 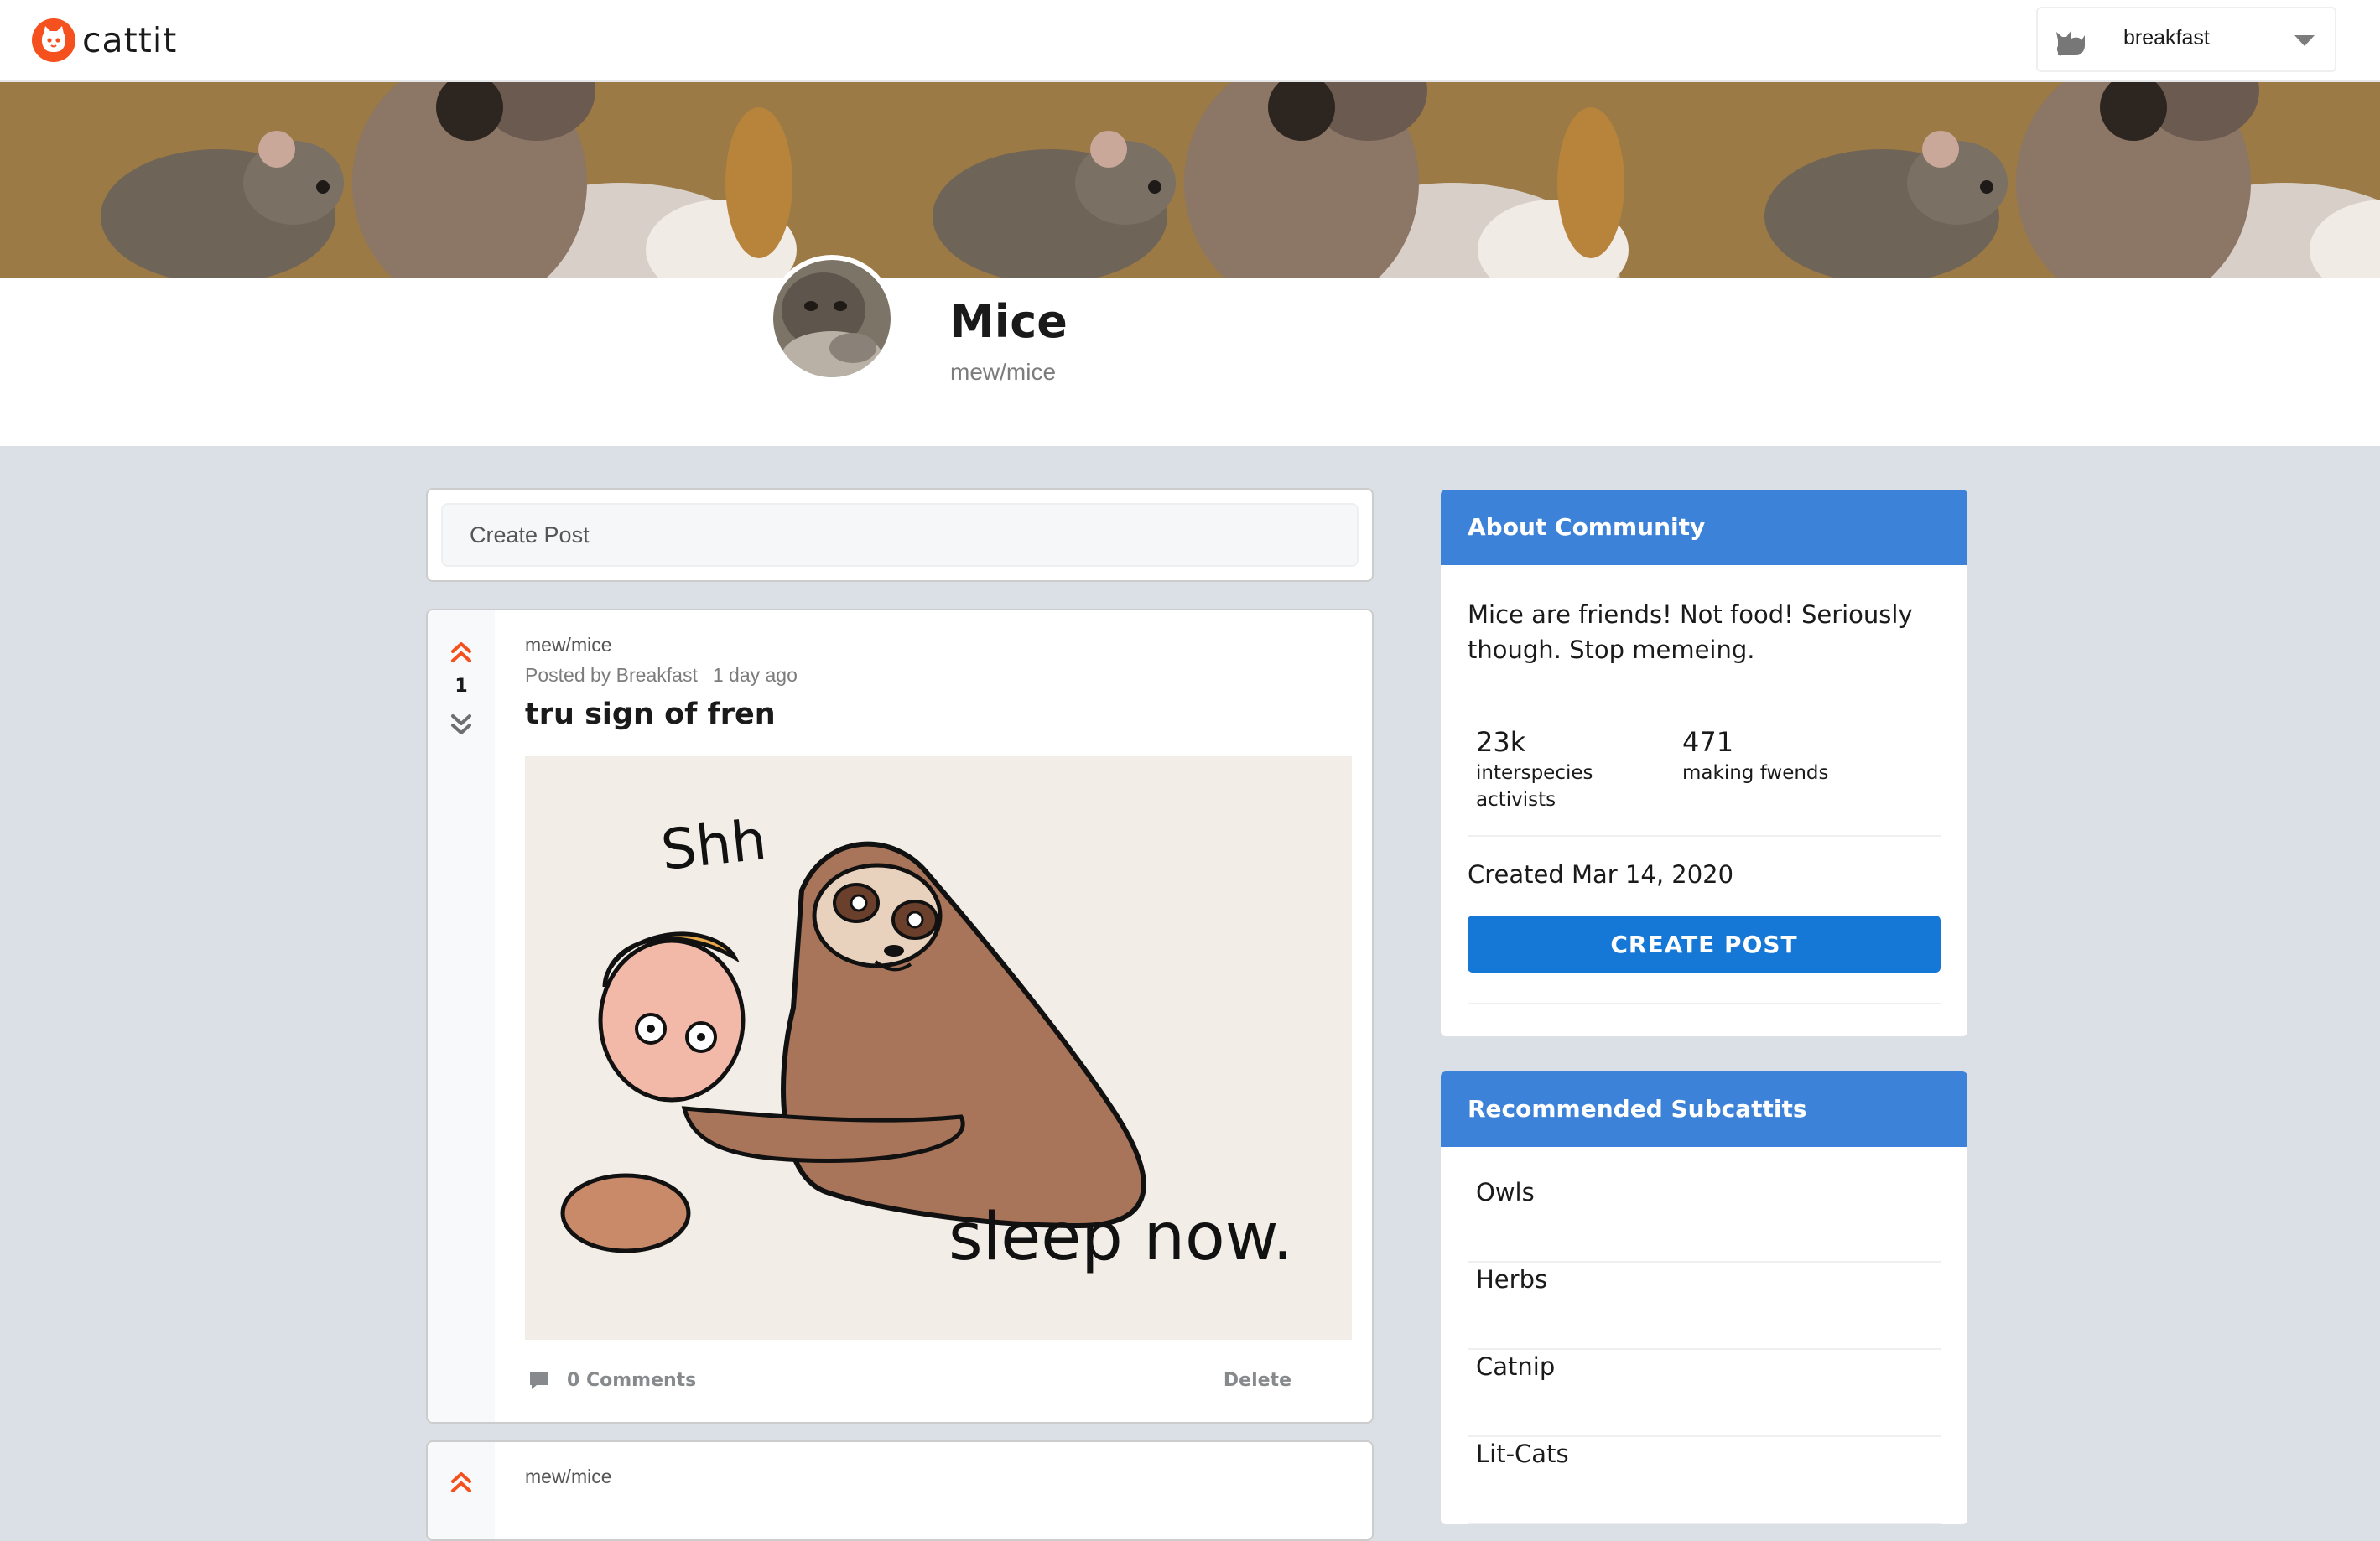 What do you see at coordinates (2166, 37) in the screenshot?
I see `username: breakfast` at bounding box center [2166, 37].